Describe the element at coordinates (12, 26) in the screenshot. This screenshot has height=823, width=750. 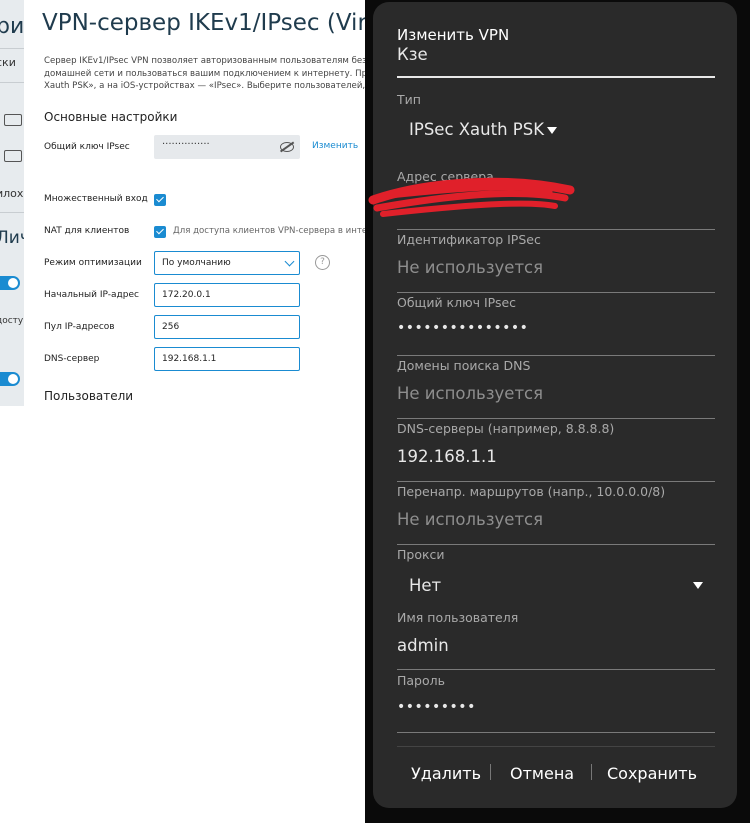
I see `sidebar-heading-fragment: ри` at that location.